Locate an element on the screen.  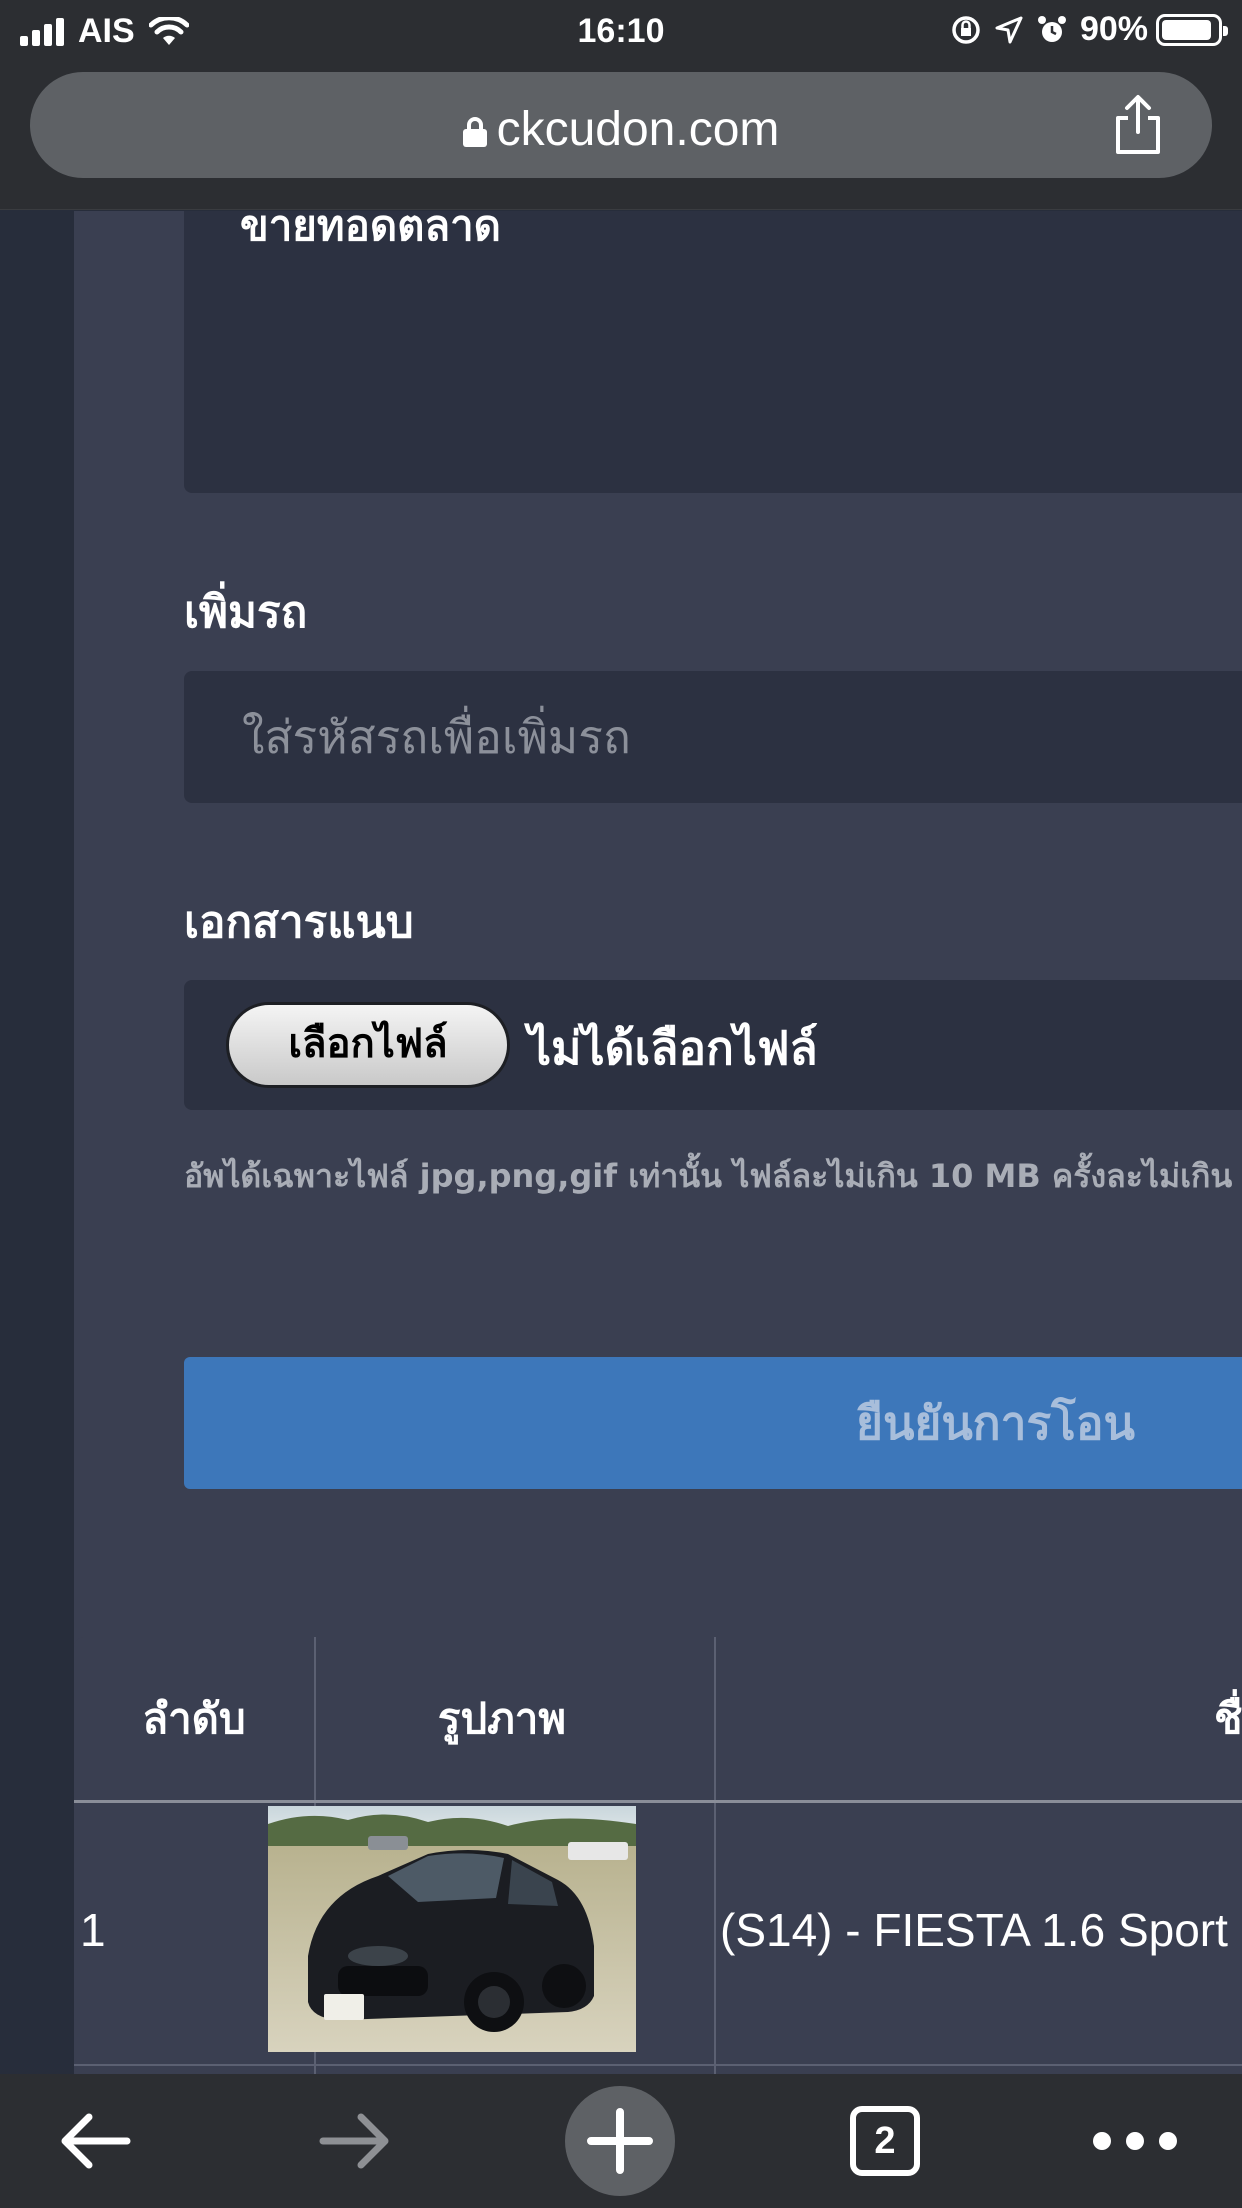
location-arrow-icon is located at coordinates (1009, 29).